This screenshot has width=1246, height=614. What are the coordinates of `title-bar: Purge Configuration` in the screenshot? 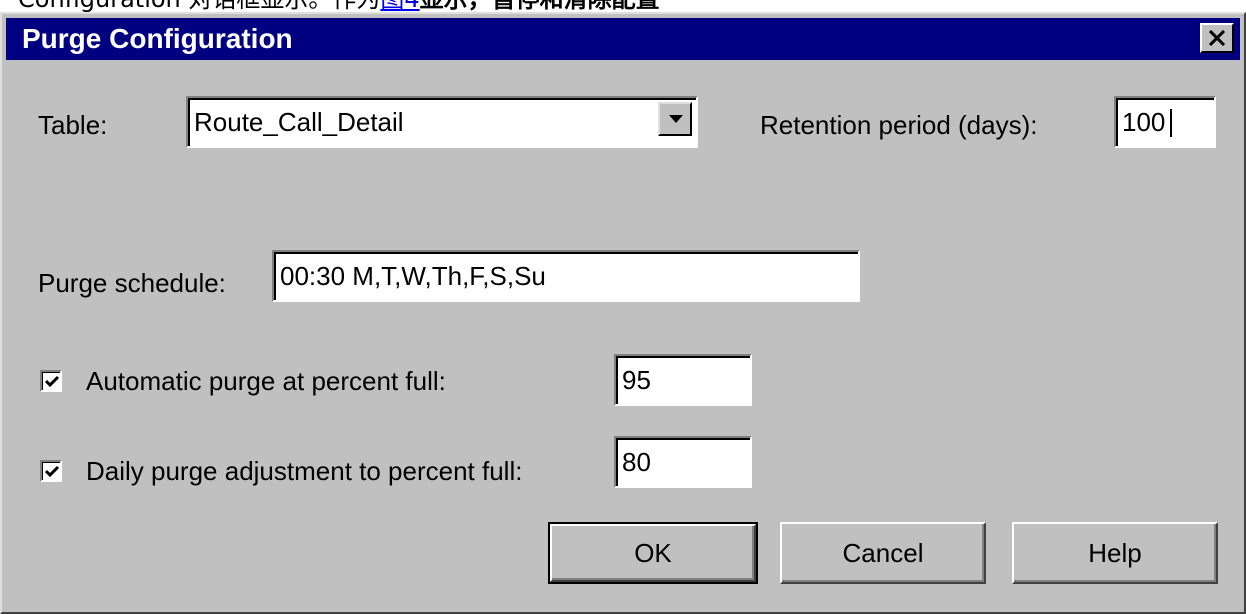 It's located at (623, 39).